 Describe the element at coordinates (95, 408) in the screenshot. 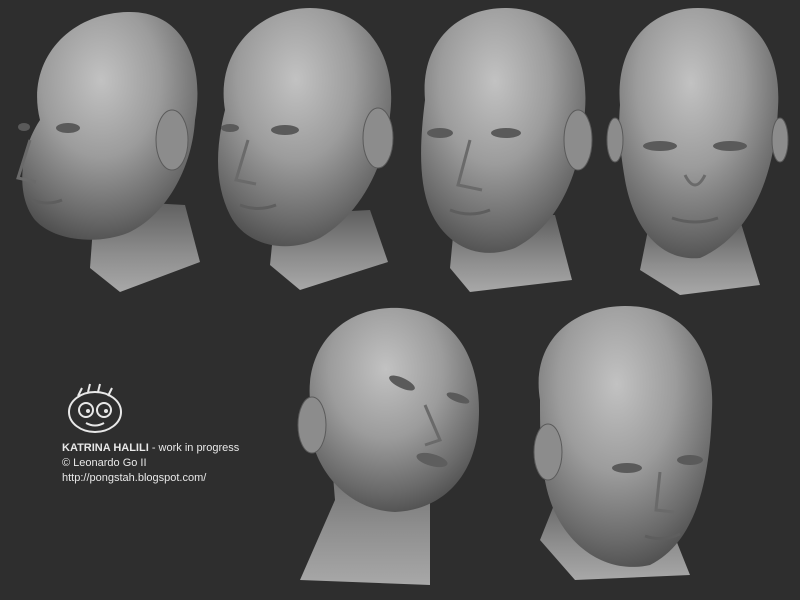

I see `cartoon-face-icon` at that location.